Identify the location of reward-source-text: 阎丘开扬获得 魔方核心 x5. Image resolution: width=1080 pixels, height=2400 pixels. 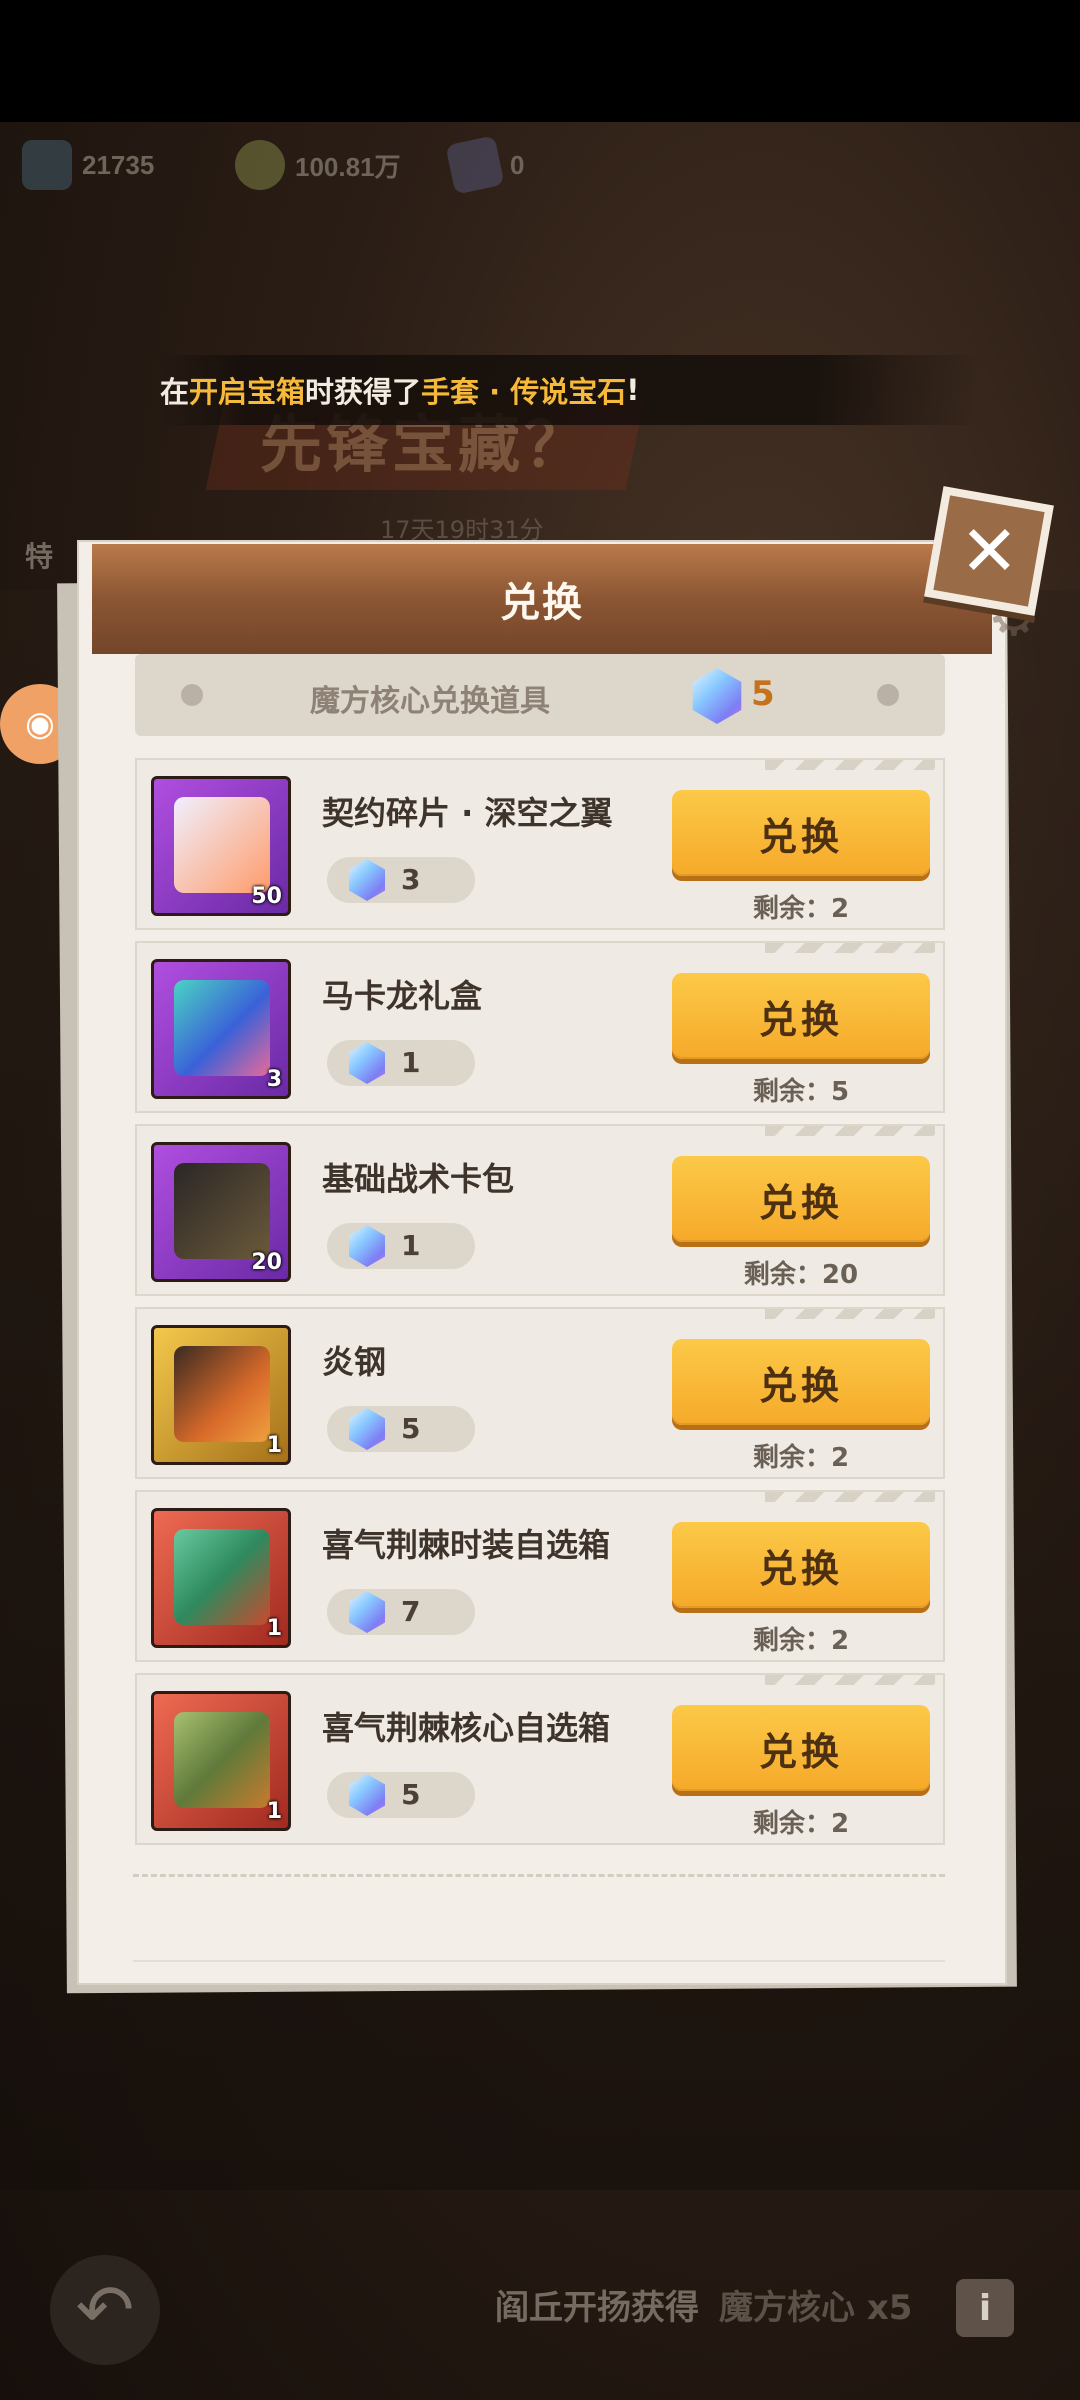
(704, 2308).